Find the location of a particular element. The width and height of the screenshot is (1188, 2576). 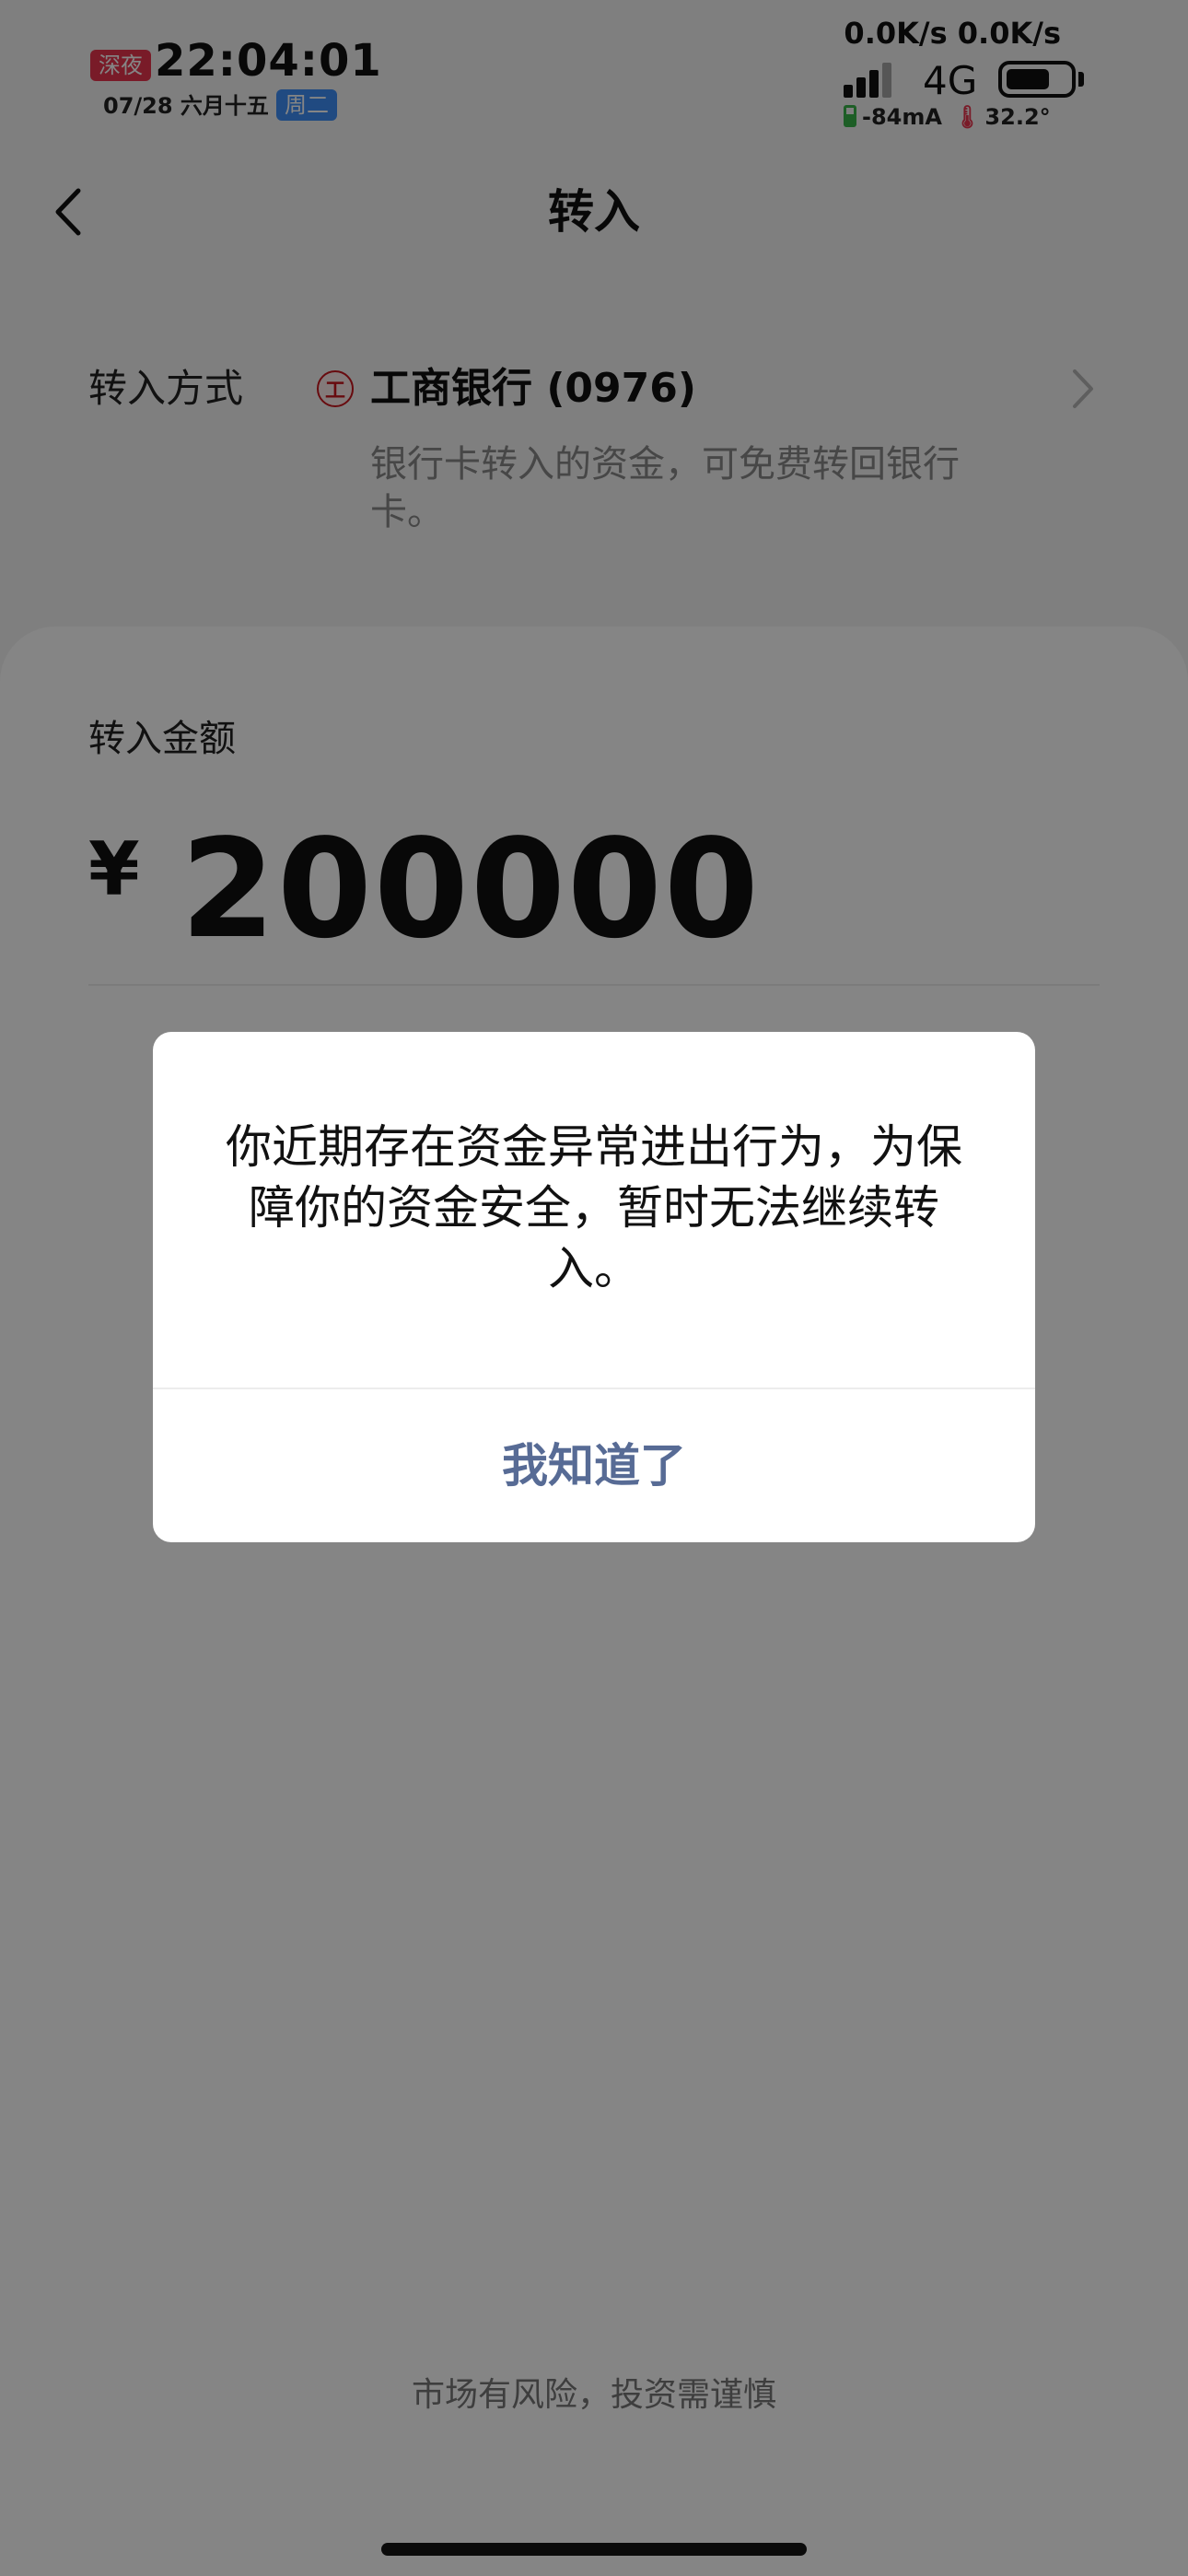

home-indicator is located at coordinates (594, 2549).